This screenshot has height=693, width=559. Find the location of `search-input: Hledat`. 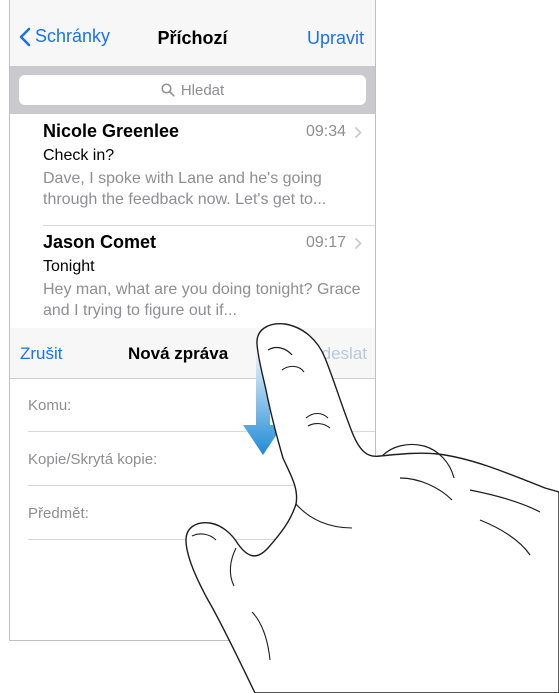

search-input: Hledat is located at coordinates (192, 90).